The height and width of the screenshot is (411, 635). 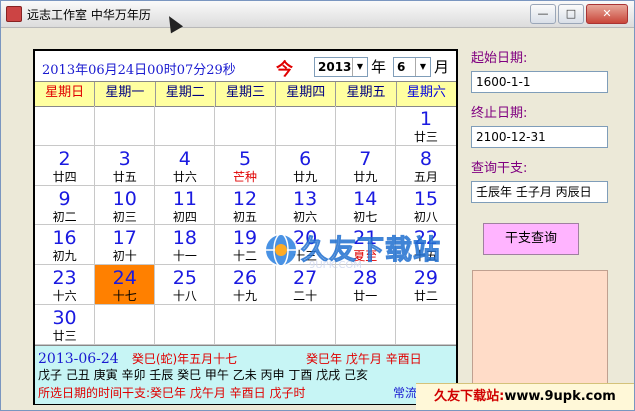 What do you see at coordinates (412, 67) in the screenshot?
I see `month-select: 6 ▼` at bounding box center [412, 67].